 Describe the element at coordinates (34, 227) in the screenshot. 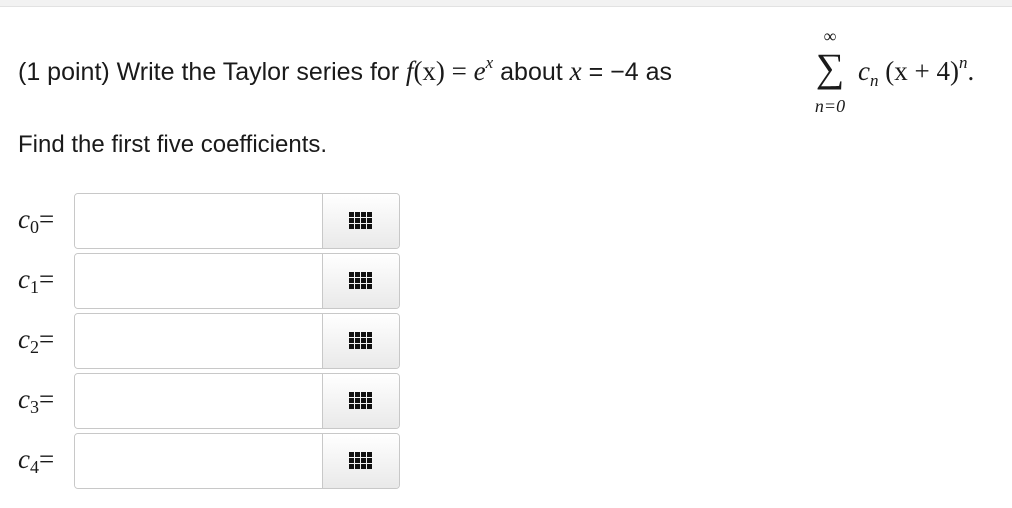

I see `label-sub: 0` at that location.